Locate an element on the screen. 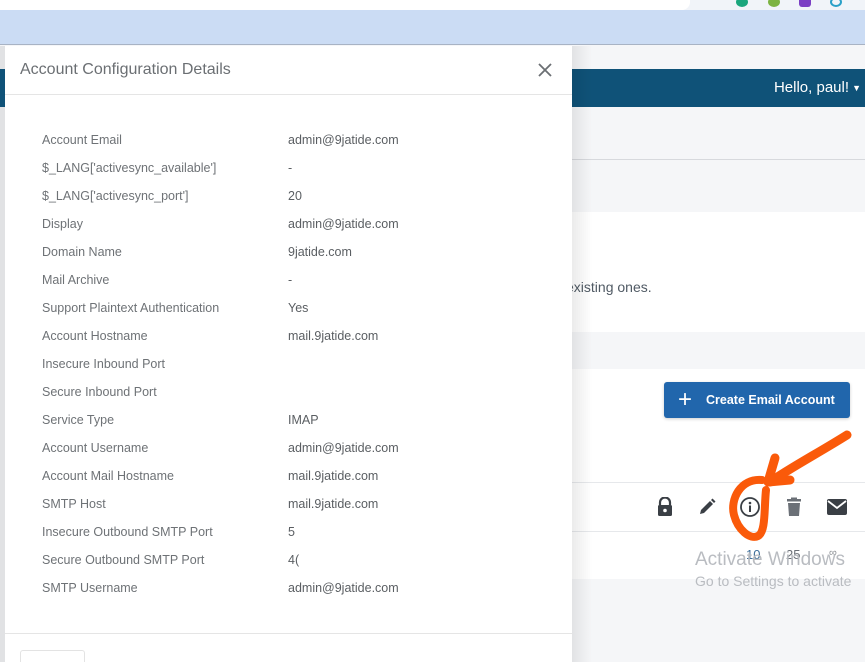 This screenshot has width=865, height=662. detail-label: $_LANG['activesync_port'] is located at coordinates (115, 196).